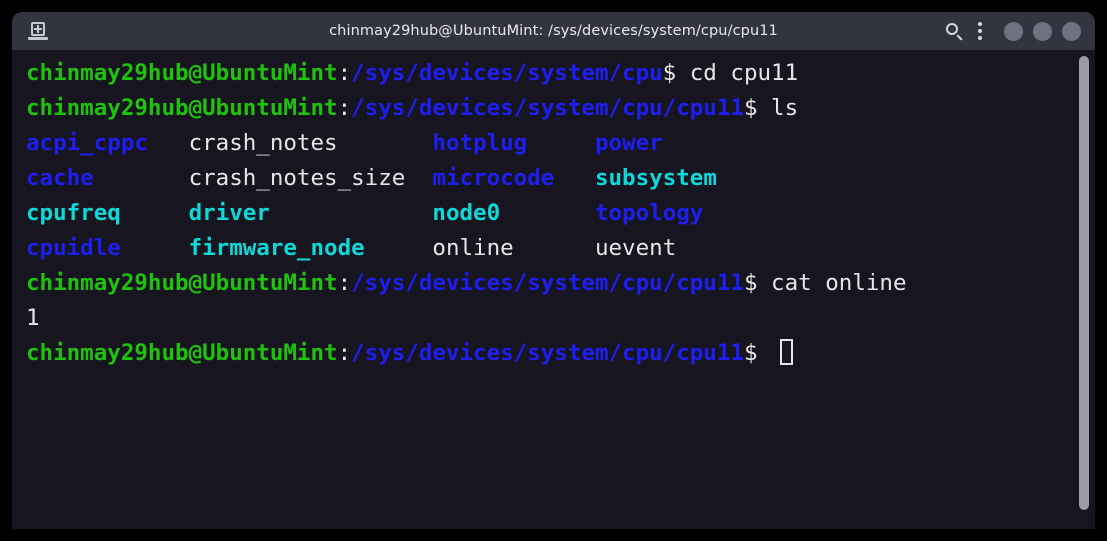  Describe the element at coordinates (229, 213) in the screenshot. I see `listing-entry: driver` at that location.